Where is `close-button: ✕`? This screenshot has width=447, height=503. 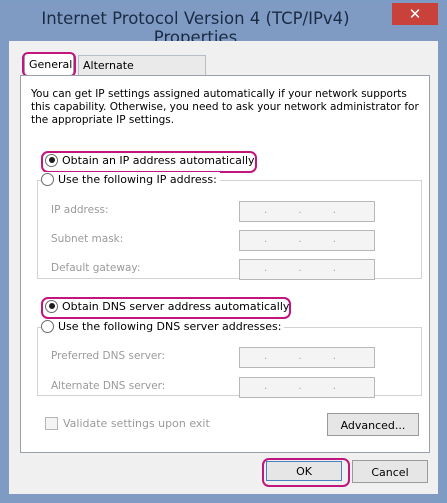 close-button: ✕ is located at coordinates (415, 14).